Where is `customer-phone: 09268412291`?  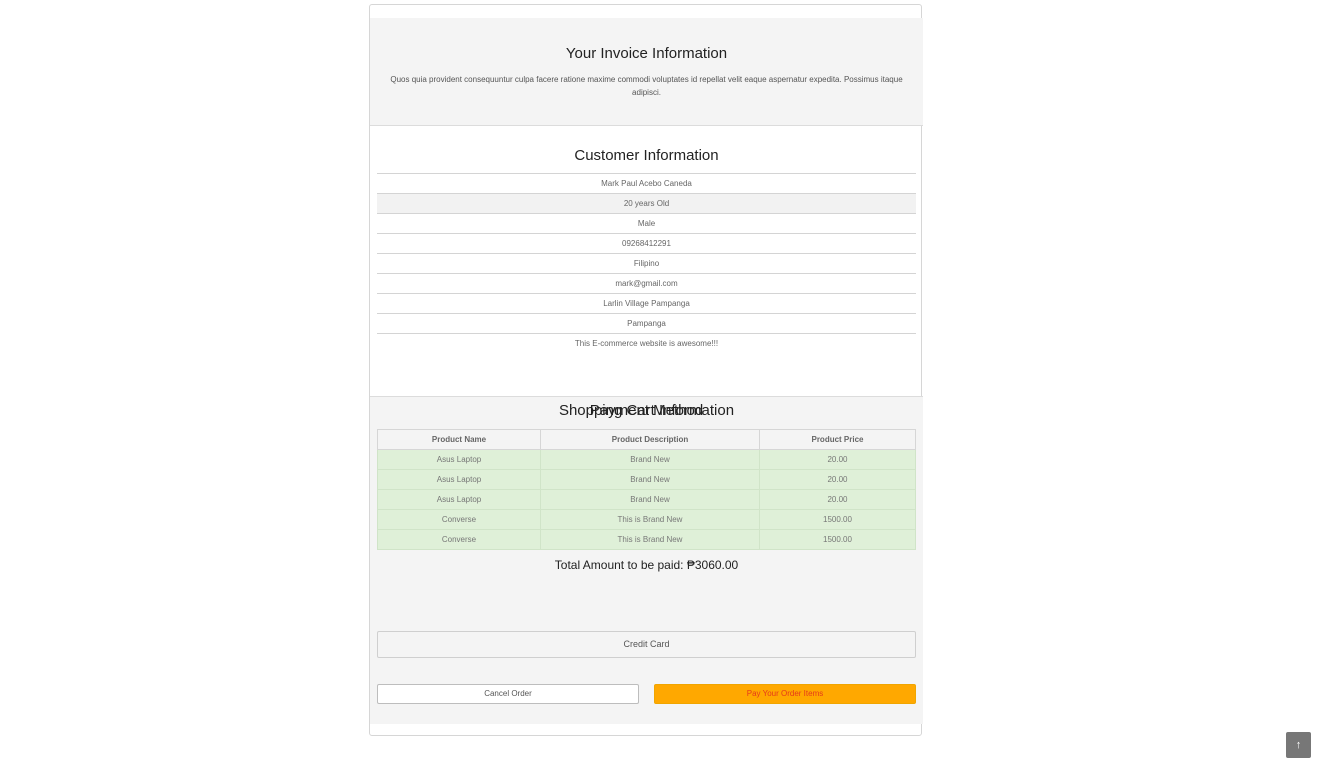
customer-phone: 09268412291 is located at coordinates (646, 244).